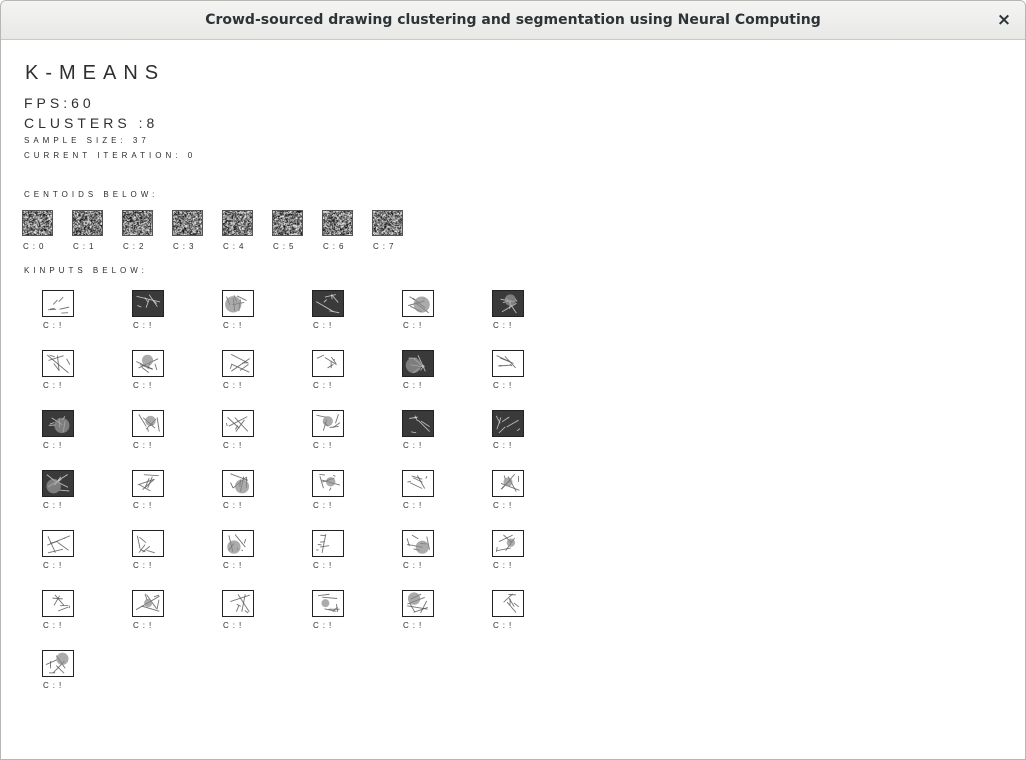  I want to click on centroid-label: C:4, so click(235, 246).